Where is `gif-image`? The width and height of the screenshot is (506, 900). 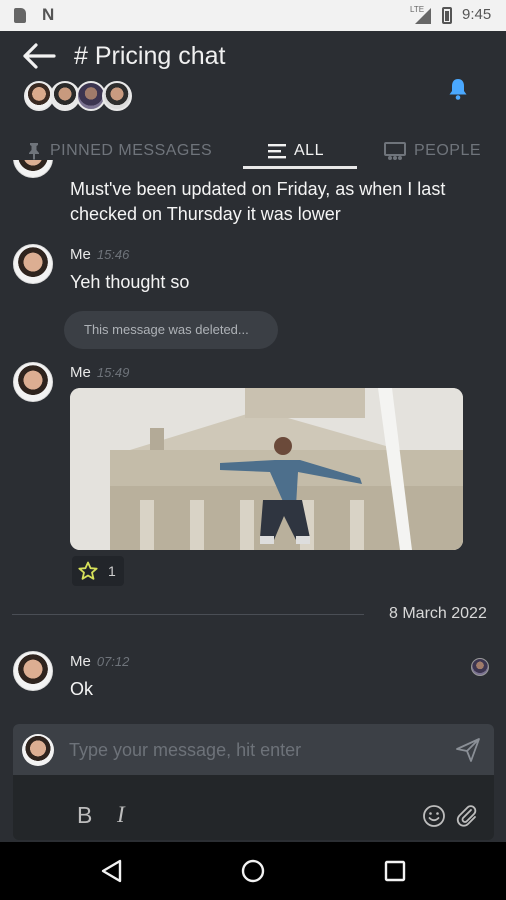 gif-image is located at coordinates (266, 469).